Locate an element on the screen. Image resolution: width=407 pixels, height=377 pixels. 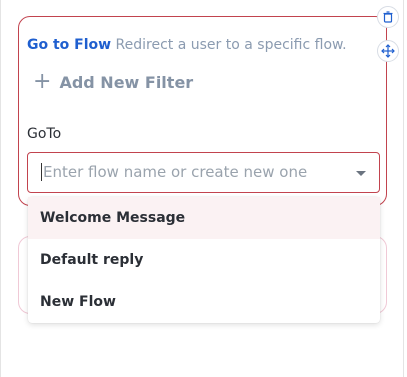
caret-down-icon is located at coordinates (361, 173).